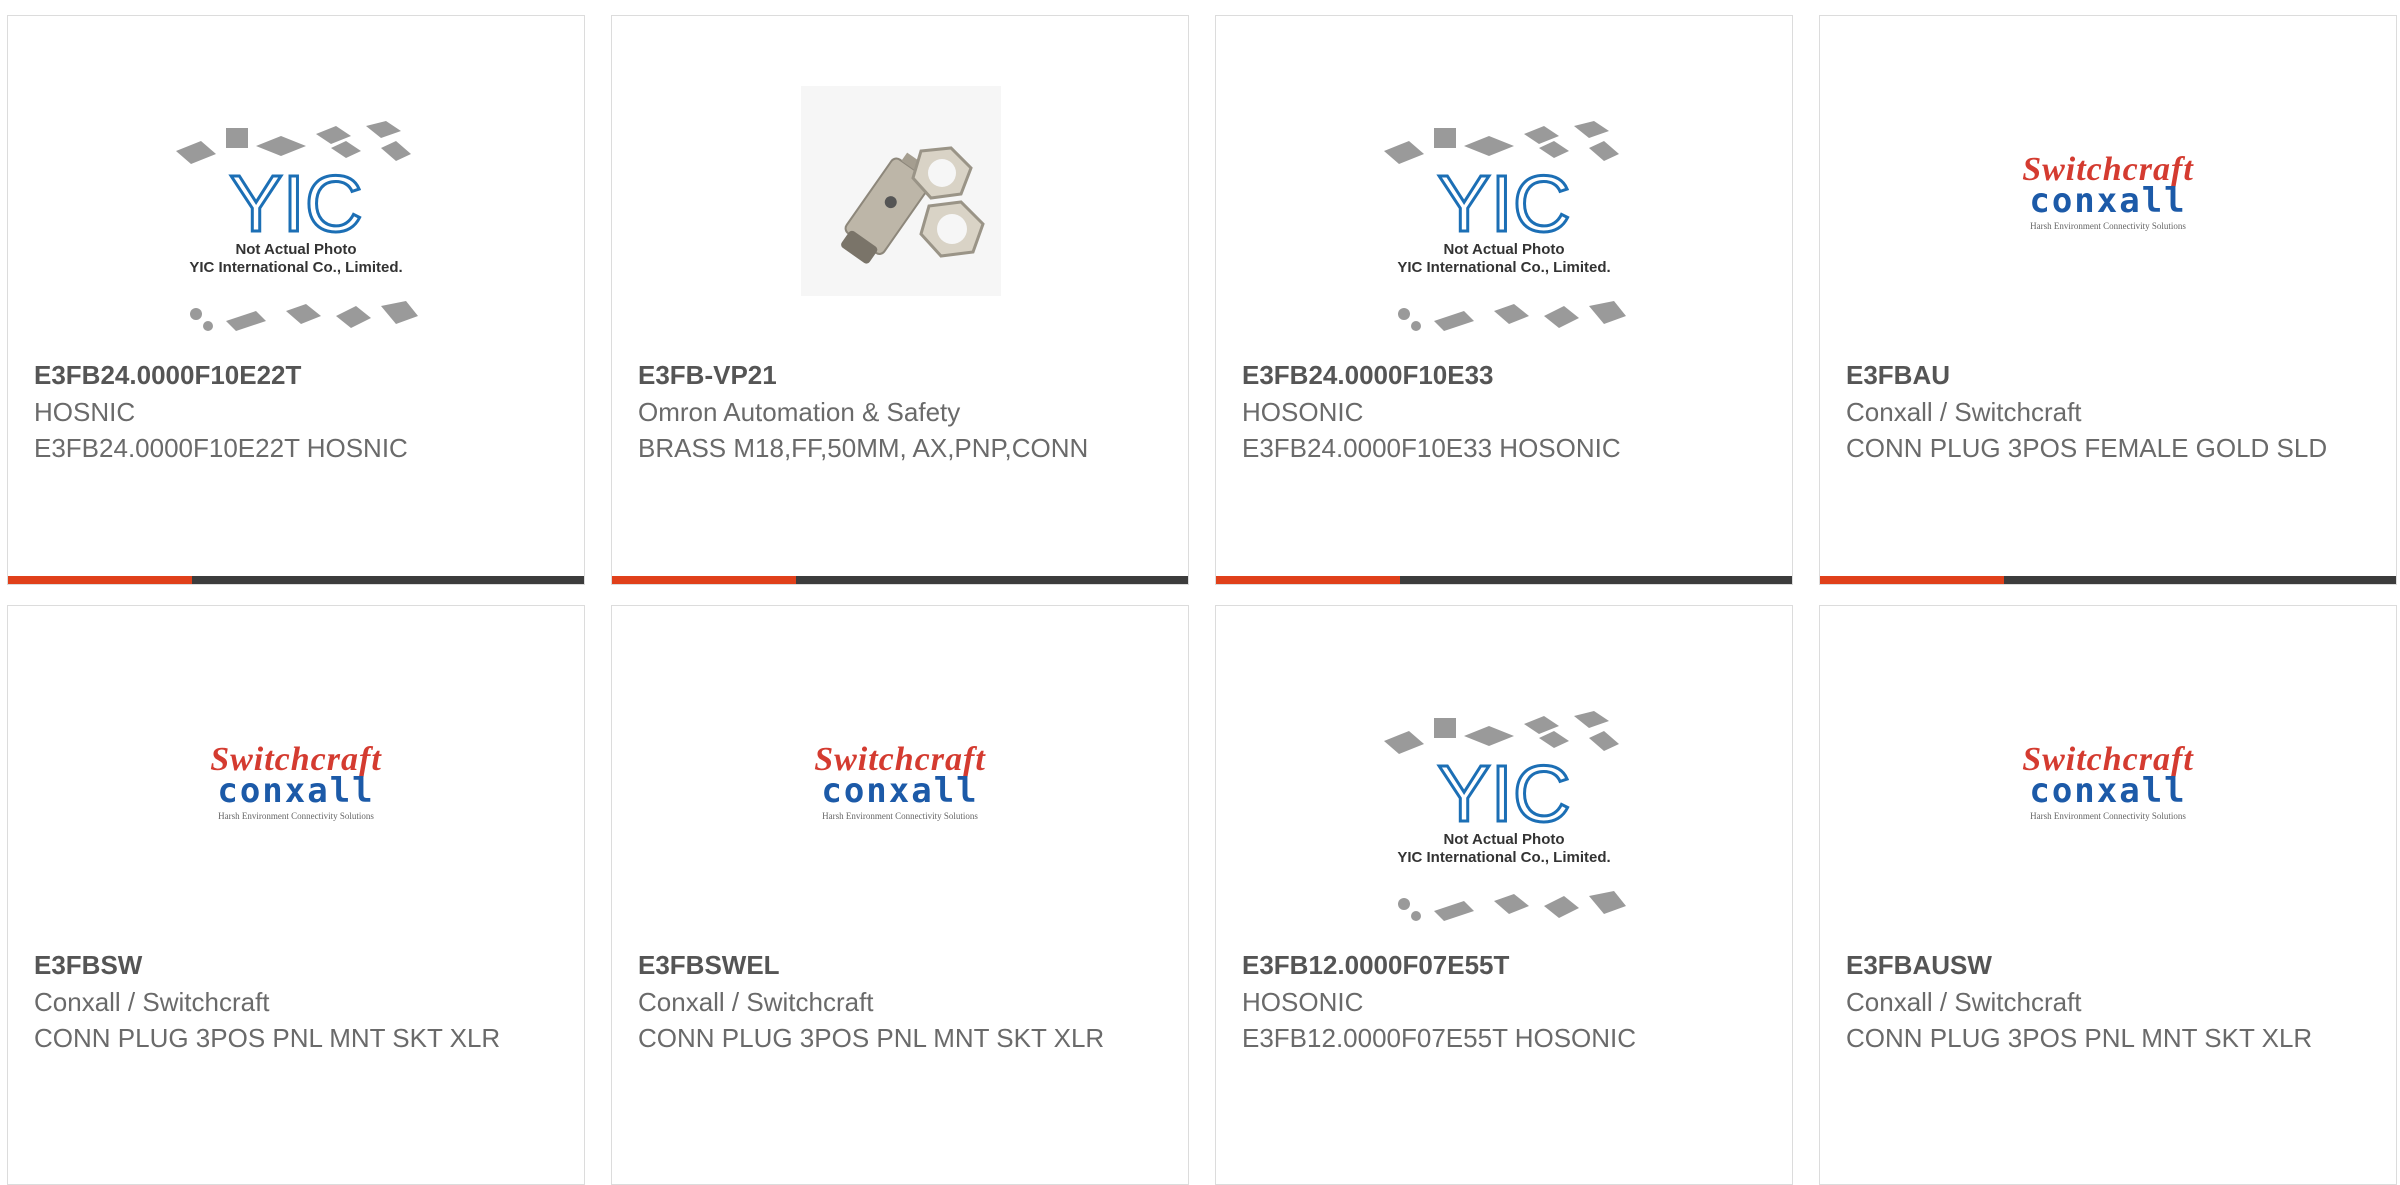  What do you see at coordinates (1431, 448) in the screenshot?
I see `description: E3FB24.0000F10E33 HOSONIC` at bounding box center [1431, 448].